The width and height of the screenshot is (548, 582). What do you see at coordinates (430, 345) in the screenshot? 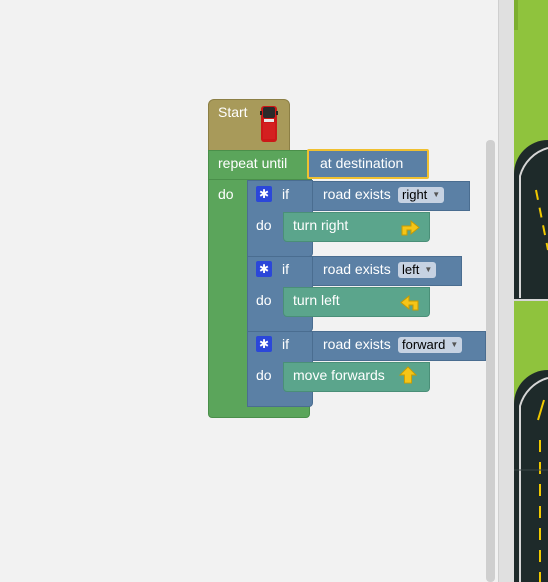
I see `direction-dropdown-forward: forward ▼` at bounding box center [430, 345].